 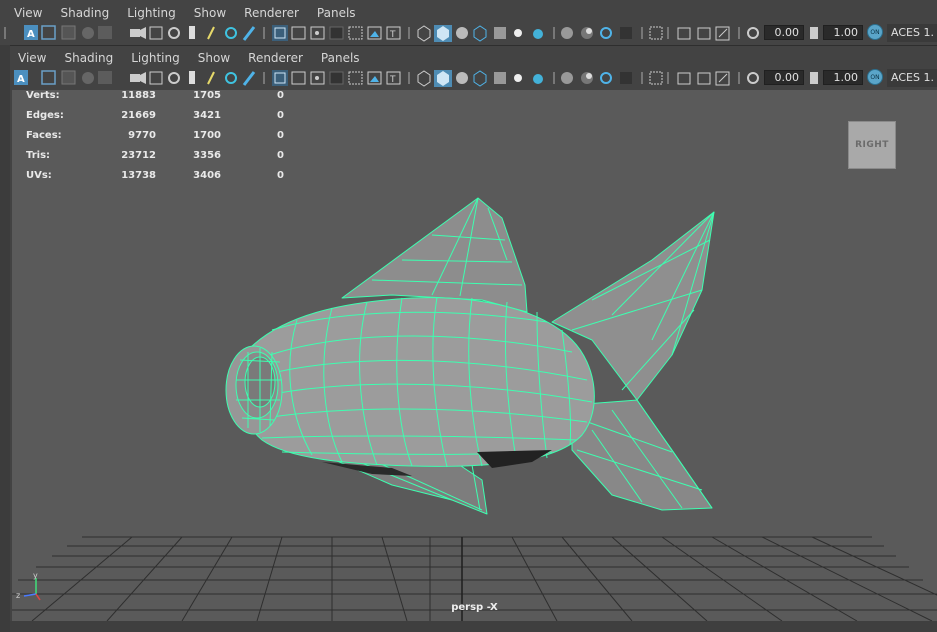 I want to click on inner-menu-lighting: Lighting, so click(x=155, y=58).